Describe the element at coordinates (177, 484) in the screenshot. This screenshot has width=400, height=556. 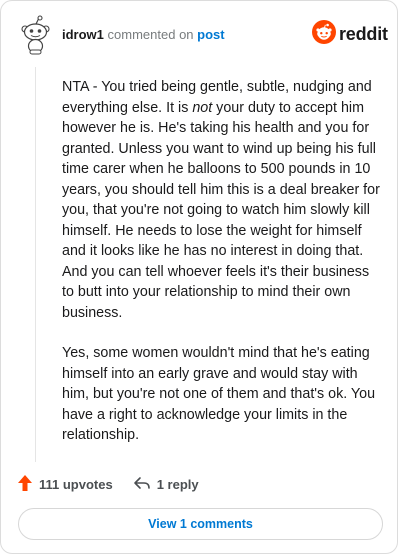
I see `reply-count: 1 reply` at that location.